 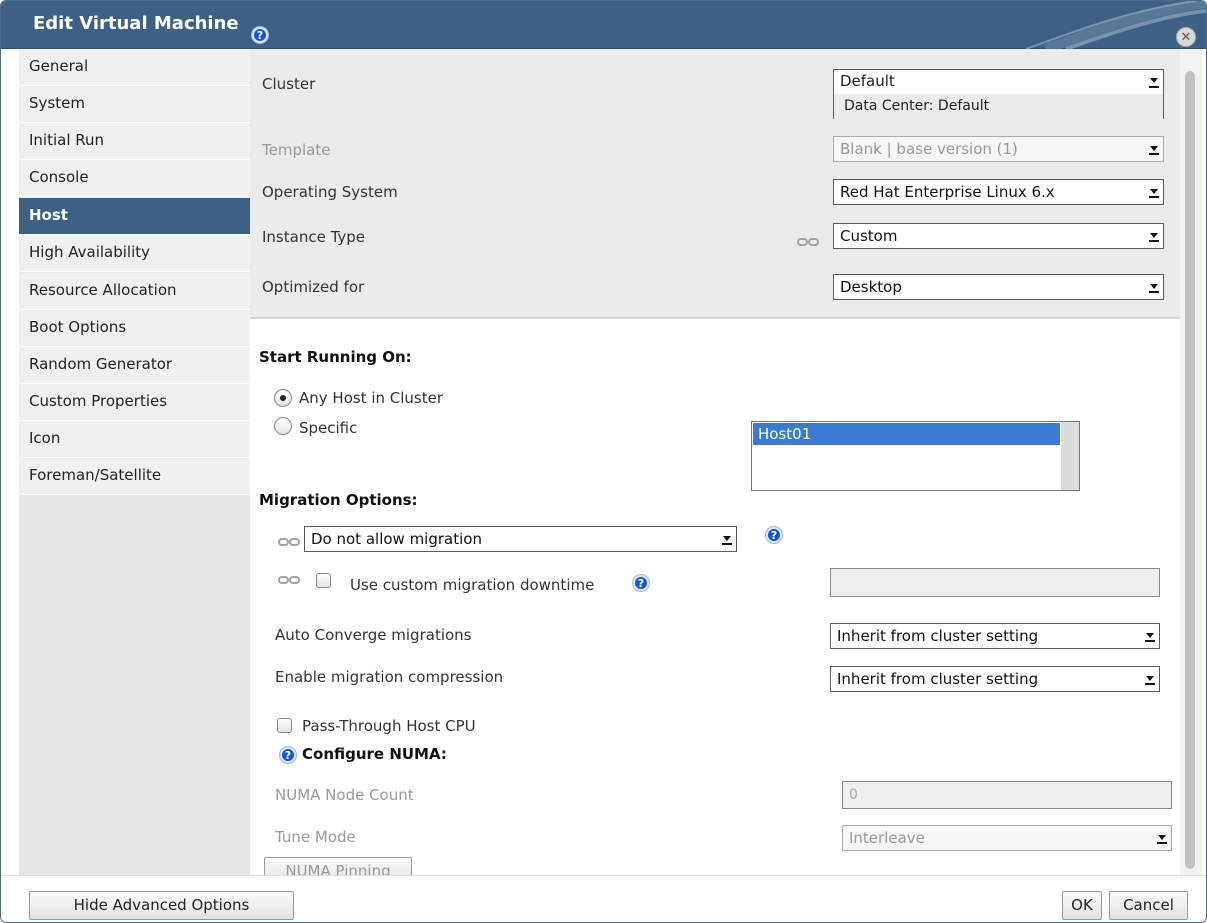 What do you see at coordinates (389, 726) in the screenshot?
I see `passthrough-cpu-label: Pass-Through Host CPU` at bounding box center [389, 726].